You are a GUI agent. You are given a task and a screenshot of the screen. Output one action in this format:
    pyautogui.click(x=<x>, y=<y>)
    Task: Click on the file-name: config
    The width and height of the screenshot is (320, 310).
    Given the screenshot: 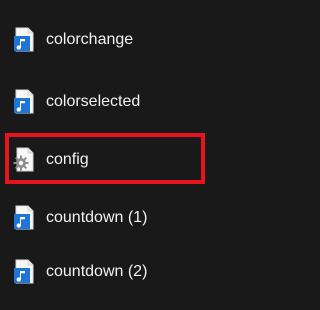 What is the action you would take?
    pyautogui.click(x=67, y=159)
    